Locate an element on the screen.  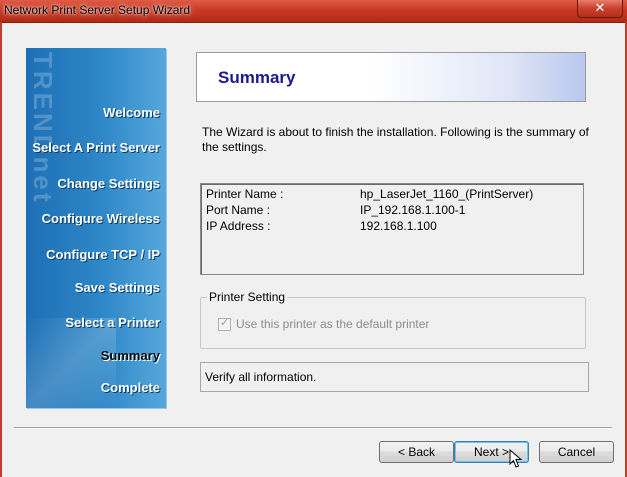
printer-name-value: hp_LaserJet_1160_(PrintServer) is located at coordinates (447, 194).